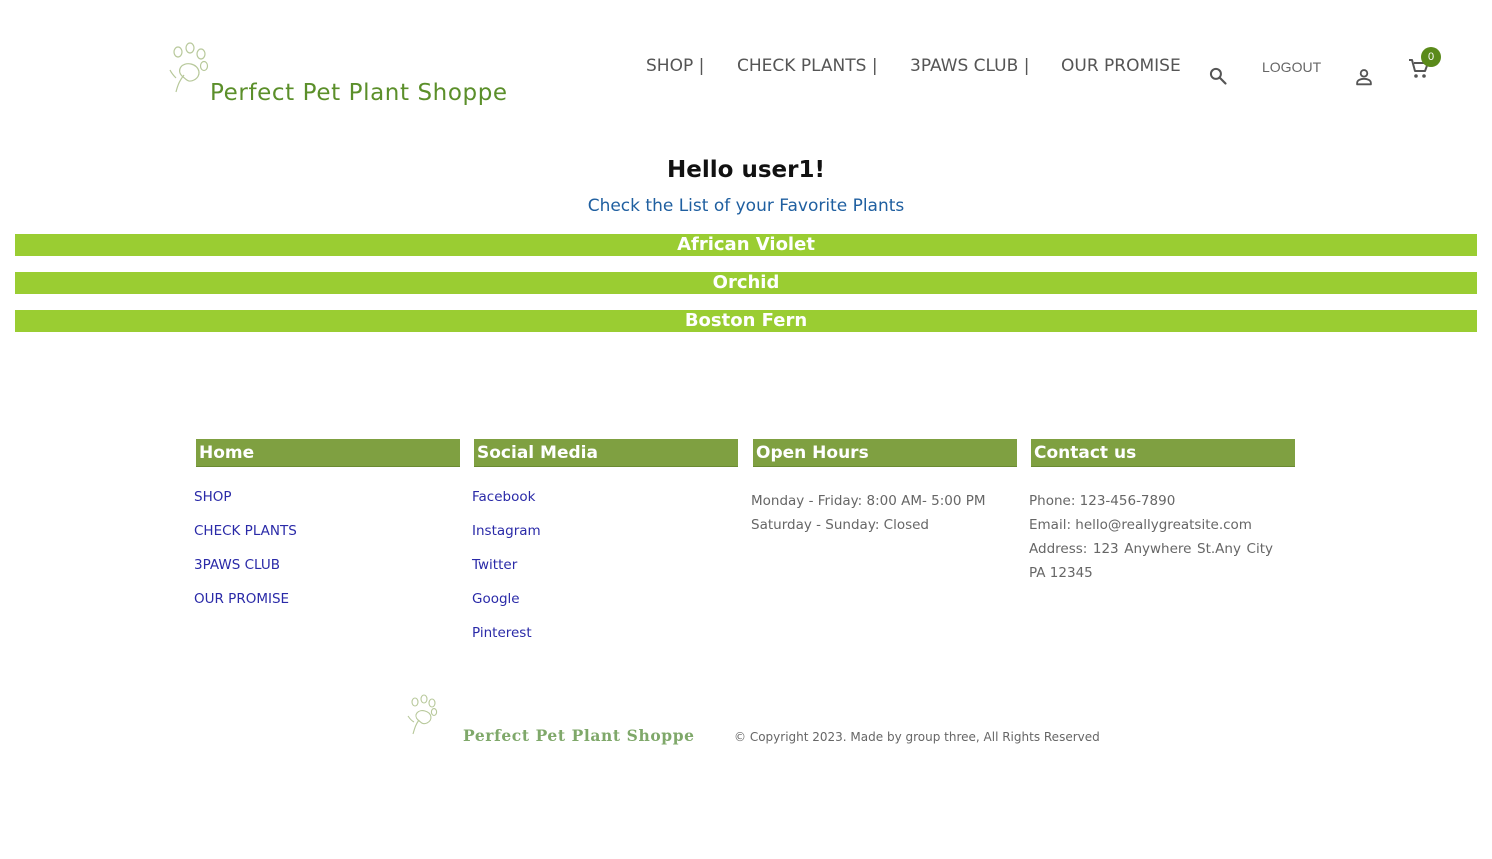 This screenshot has height=859, width=1492. I want to click on hours-weekend: Saturday - Sunday: Closed, so click(840, 525).